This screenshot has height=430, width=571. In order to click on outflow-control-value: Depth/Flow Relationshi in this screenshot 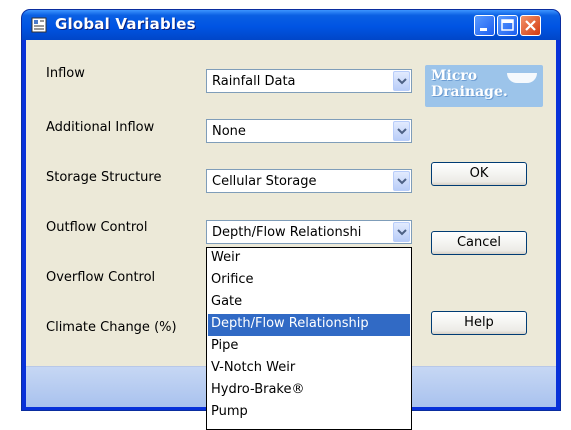, I will do `click(287, 232)`.